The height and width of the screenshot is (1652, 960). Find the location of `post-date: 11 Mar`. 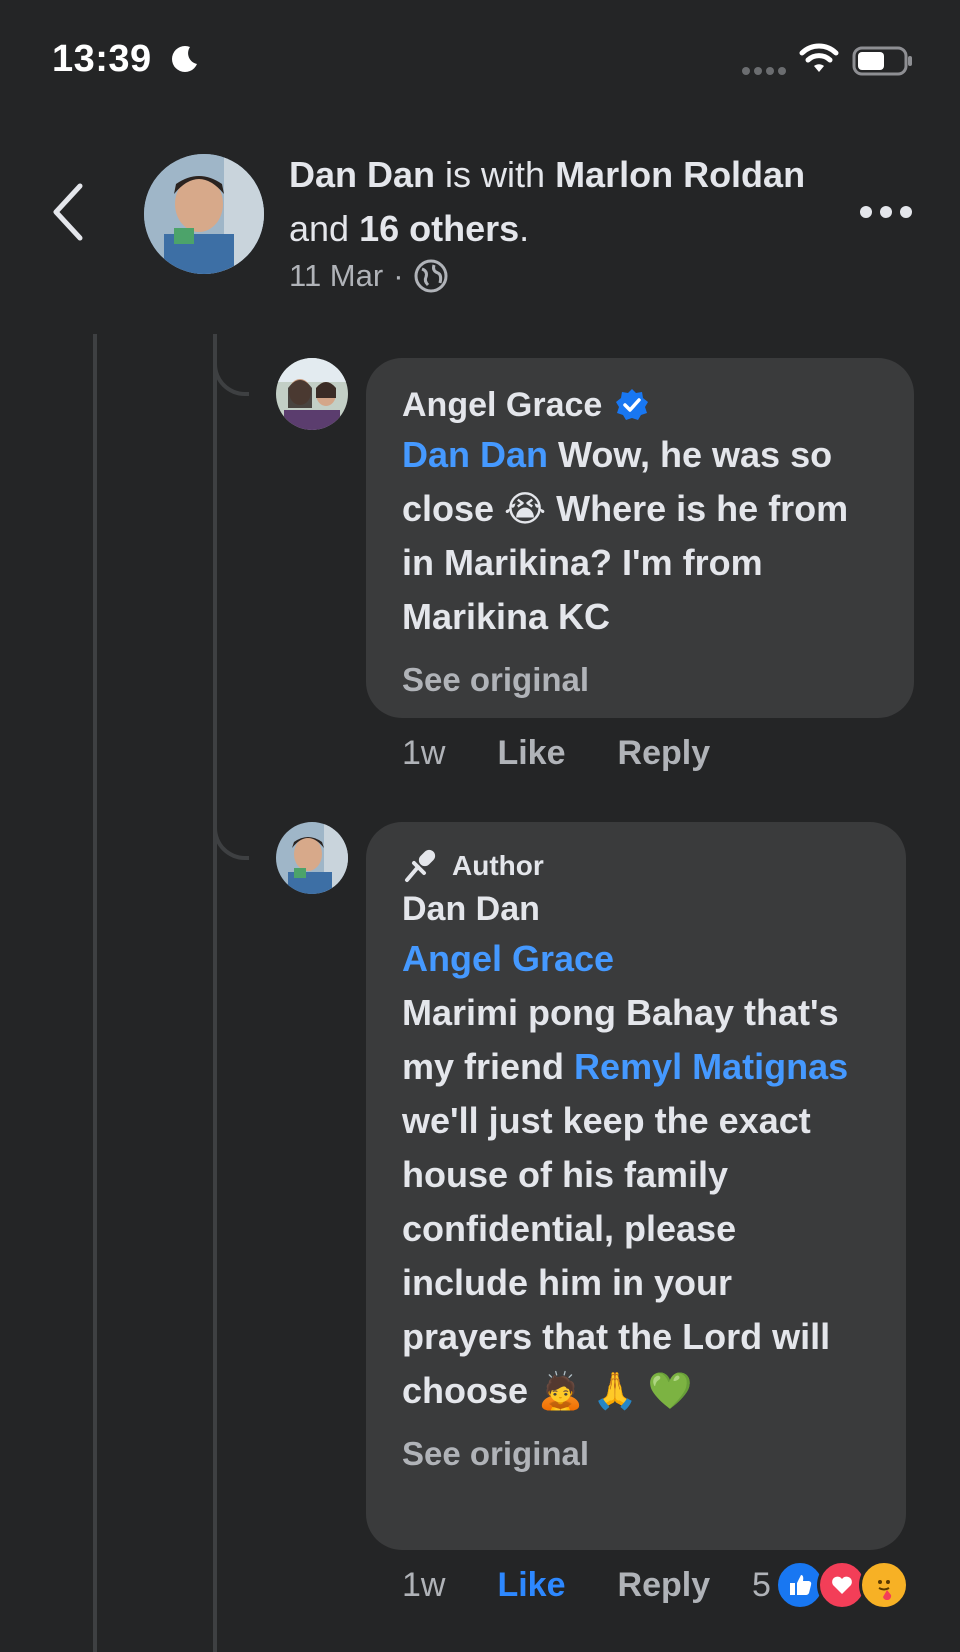

post-date: 11 Mar is located at coordinates (336, 276).